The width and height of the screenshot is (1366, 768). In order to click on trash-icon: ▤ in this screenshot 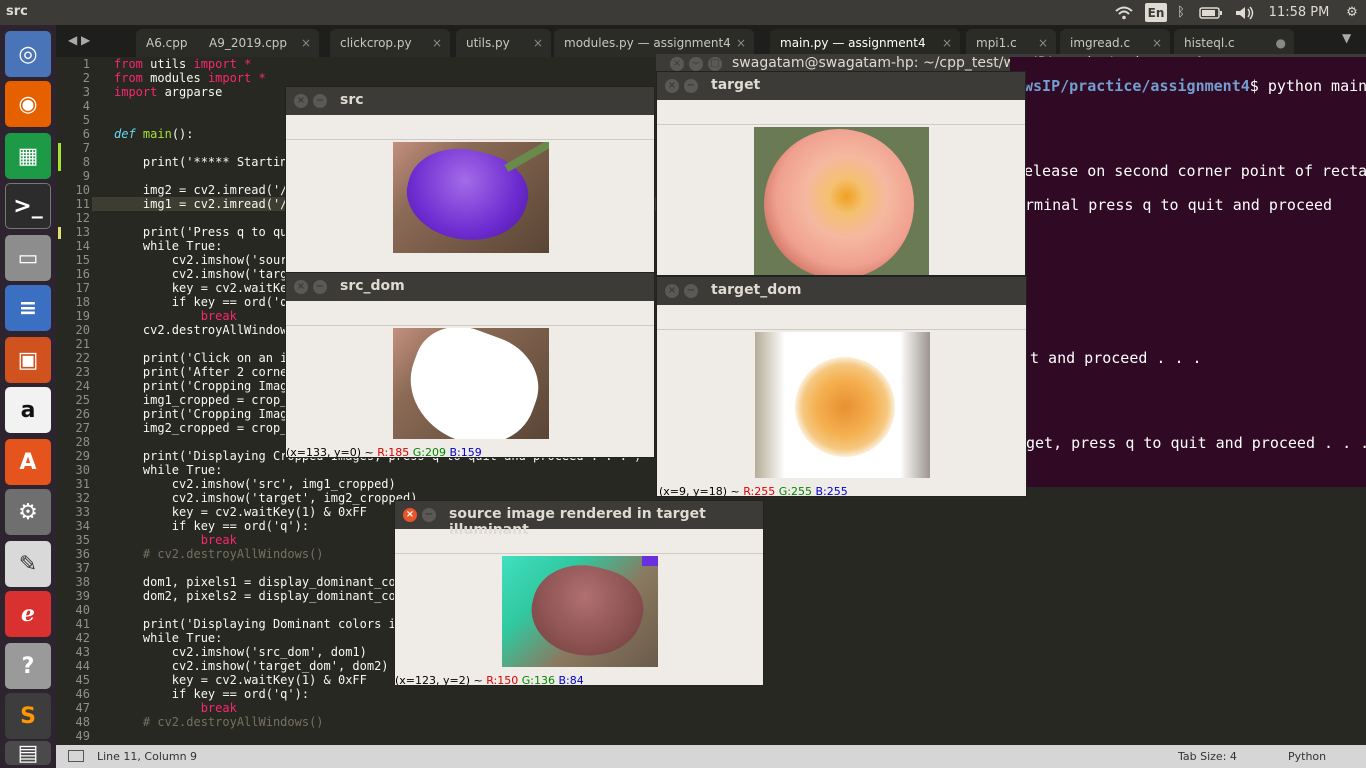, I will do `click(28, 753)`.